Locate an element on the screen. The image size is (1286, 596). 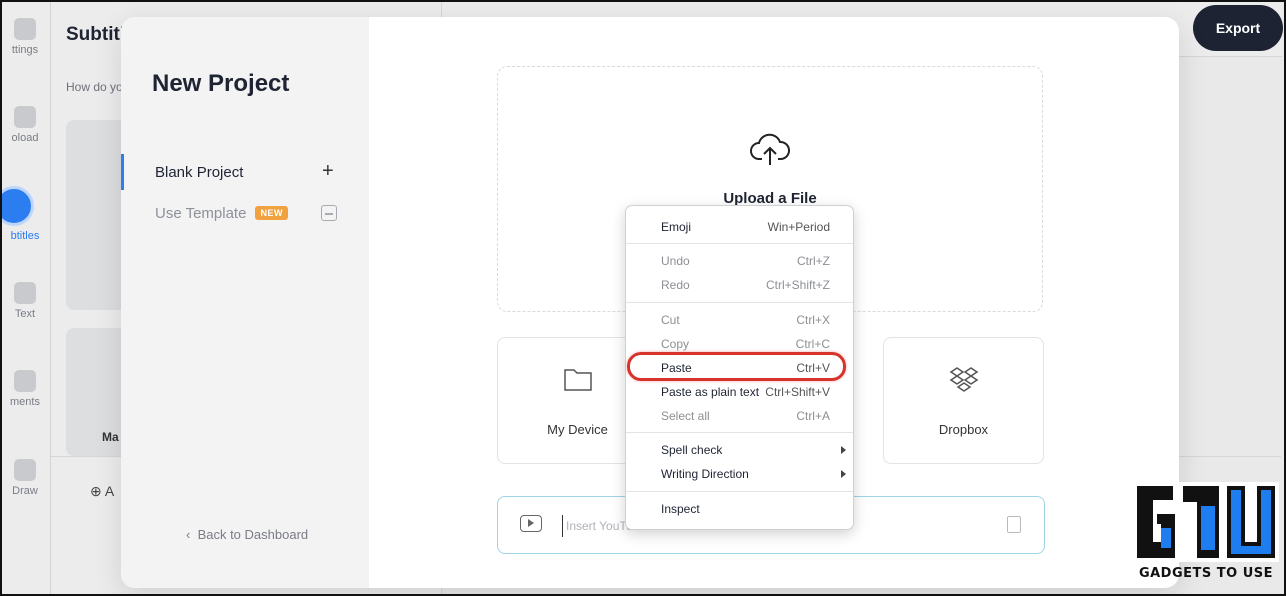
rail-elements: ments is located at coordinates (25, 389).